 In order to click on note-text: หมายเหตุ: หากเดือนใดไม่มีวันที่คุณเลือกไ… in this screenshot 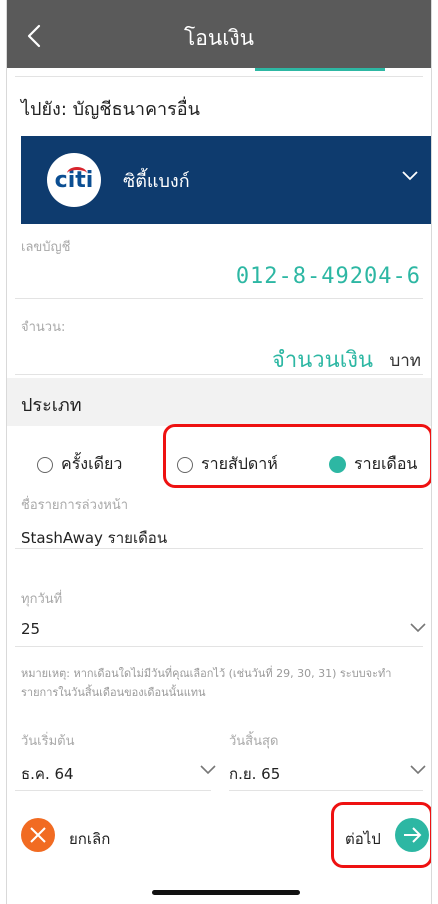, I will do `click(206, 683)`.